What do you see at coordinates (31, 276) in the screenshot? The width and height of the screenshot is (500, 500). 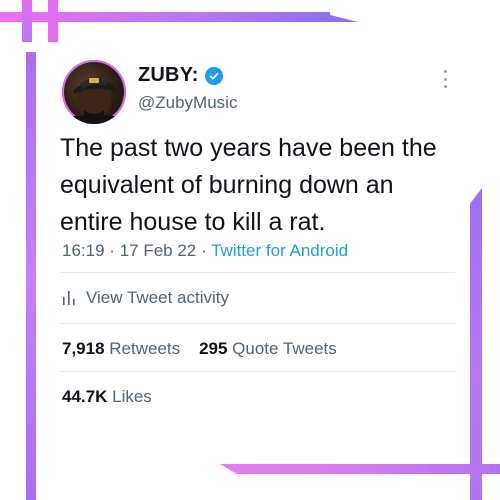 I see `frame-left-bar` at bounding box center [31, 276].